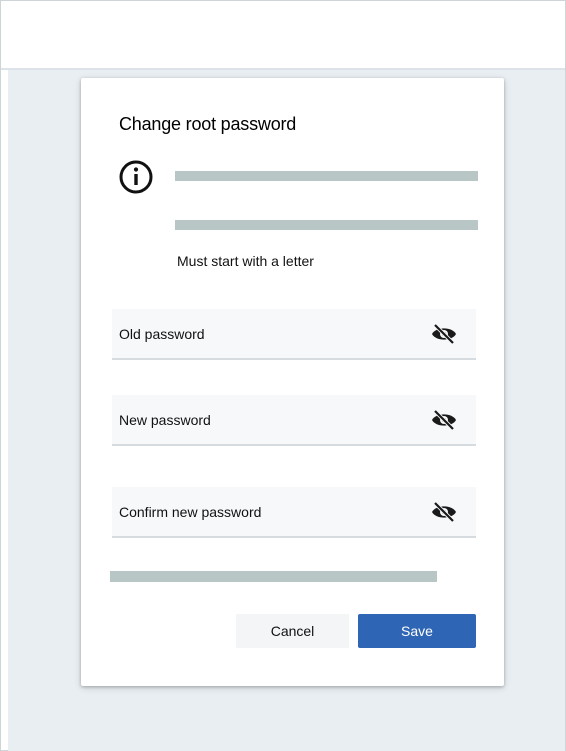 The image size is (566, 751). Describe the element at coordinates (273, 576) in the screenshot. I see `status-placeholder-line` at that location.